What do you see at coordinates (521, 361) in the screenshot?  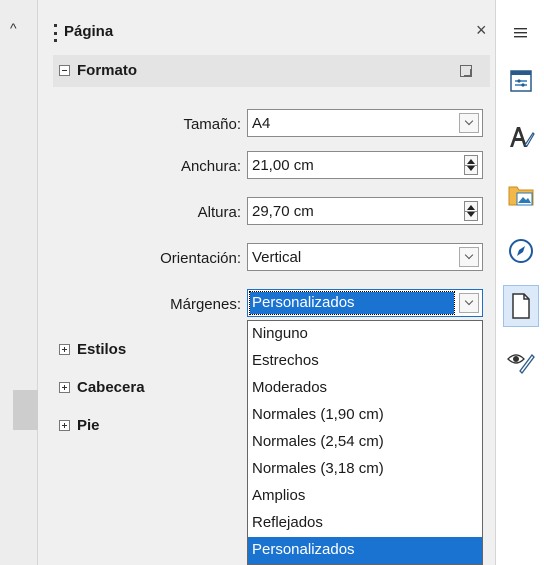 I see `style-inspector-icon` at bounding box center [521, 361].